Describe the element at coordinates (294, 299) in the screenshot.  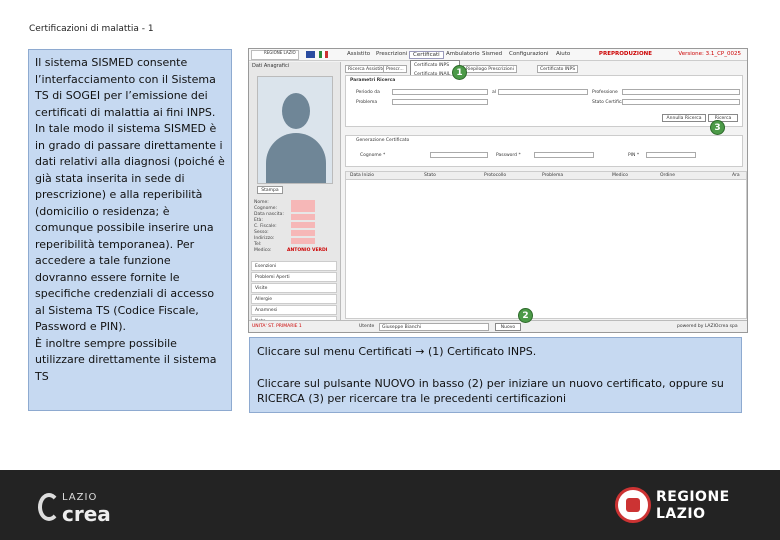
I see `sidebar-item-allergie: Allergie` at that location.